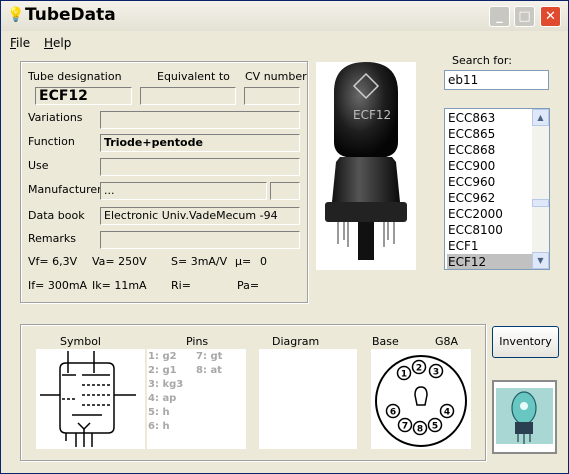 The width and height of the screenshot is (569, 474). I want to click on pin-item: 7: gt, so click(209, 356).